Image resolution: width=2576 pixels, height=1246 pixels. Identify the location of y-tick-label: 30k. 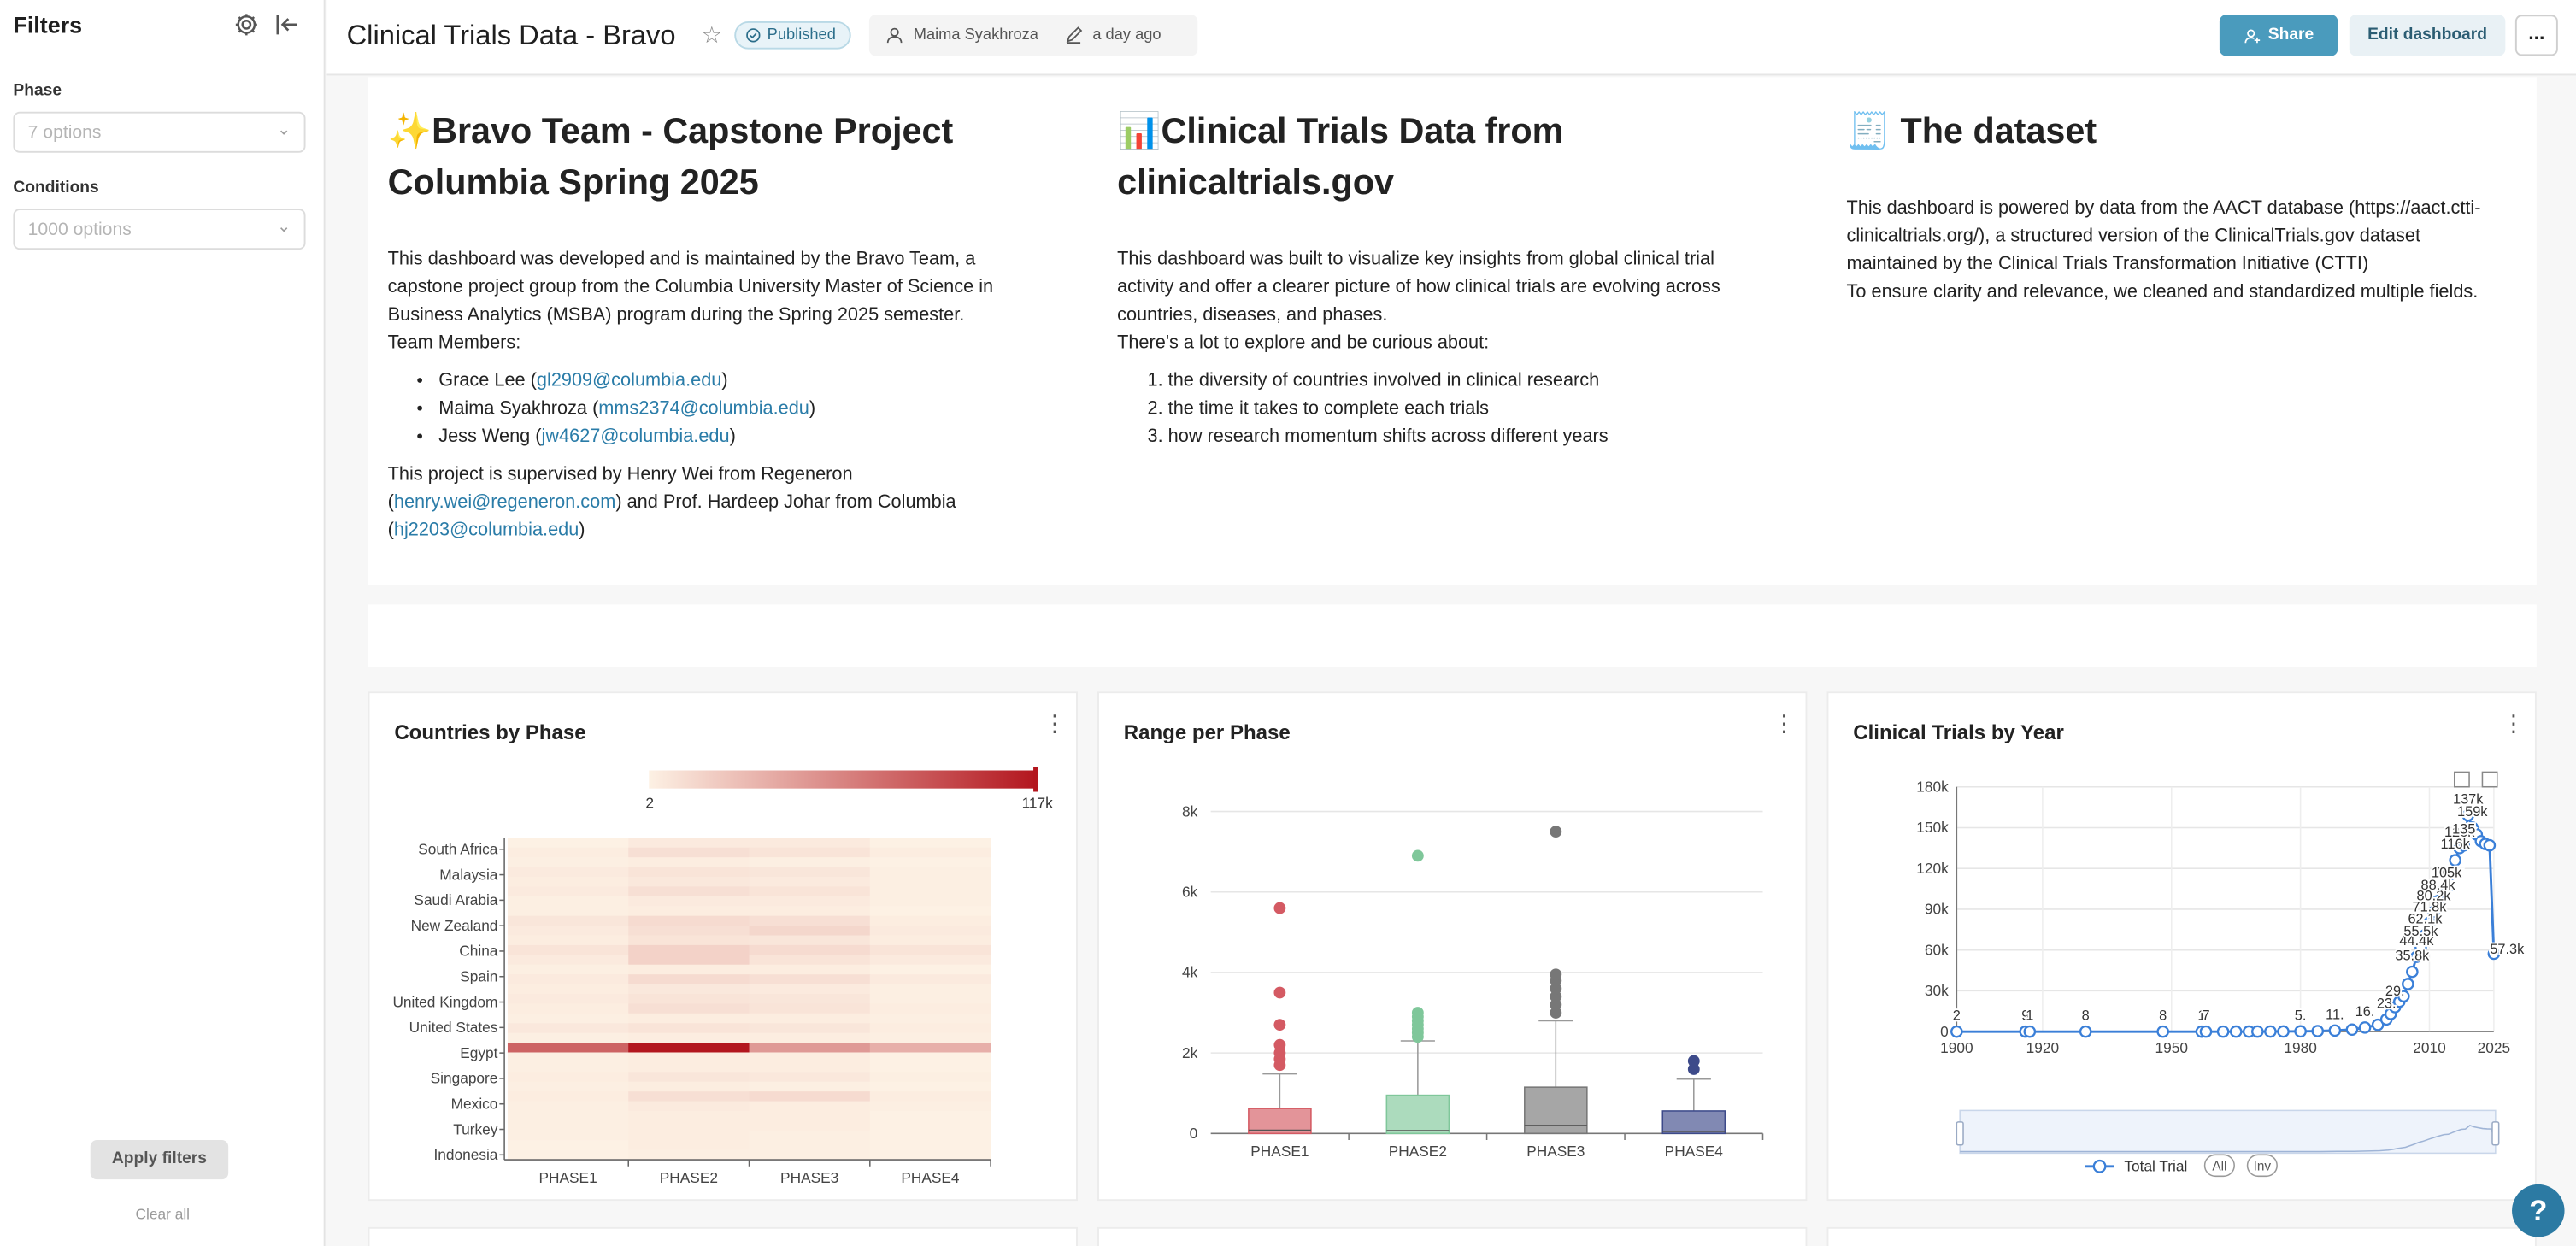
(1937, 991).